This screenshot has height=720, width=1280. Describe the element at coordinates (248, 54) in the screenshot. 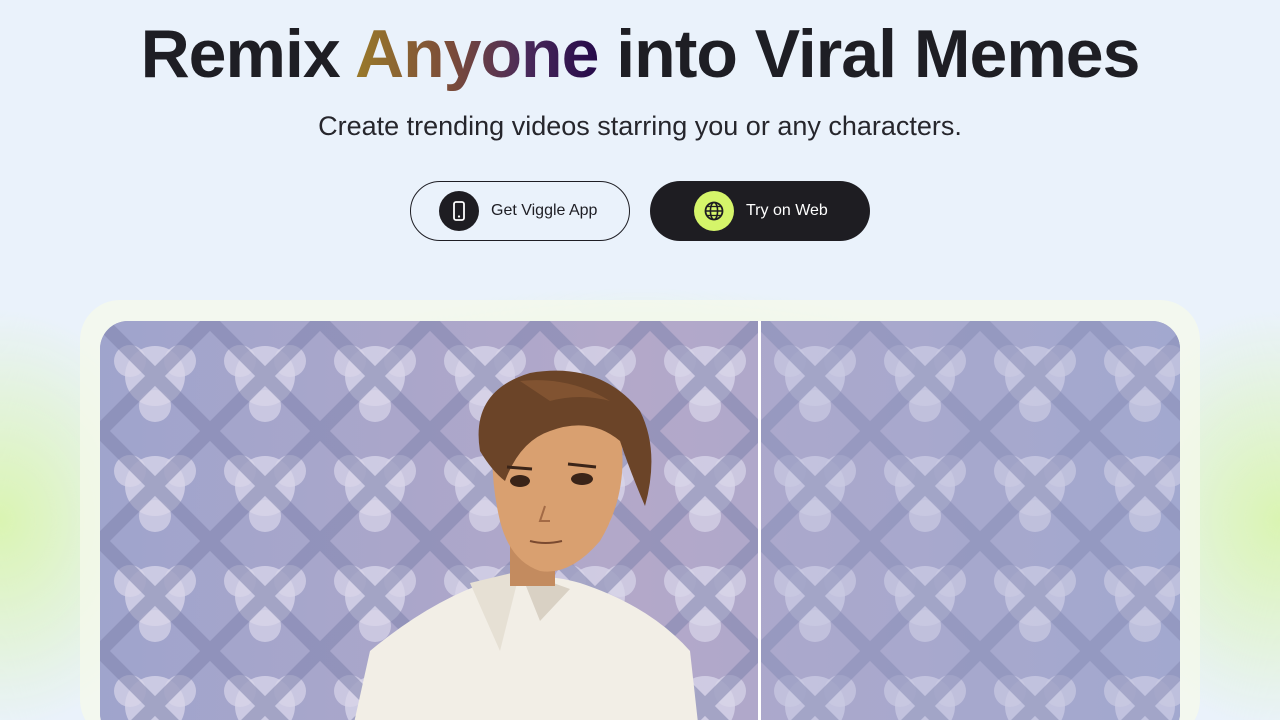

I see `hero-title-before: Remix` at that location.